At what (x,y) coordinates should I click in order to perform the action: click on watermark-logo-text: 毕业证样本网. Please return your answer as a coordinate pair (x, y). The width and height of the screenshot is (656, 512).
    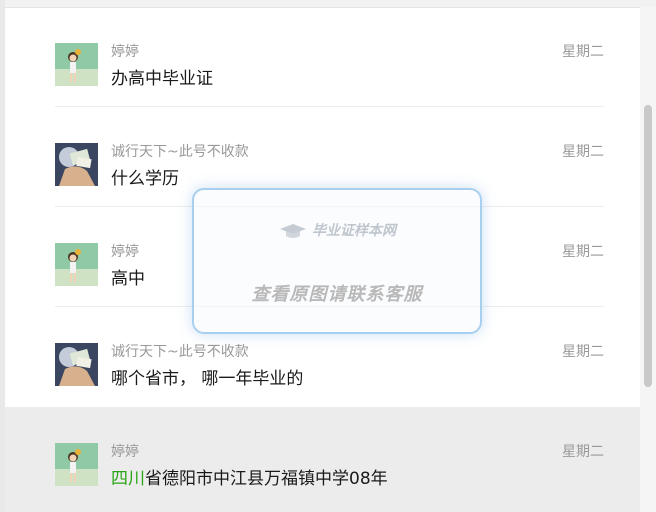
    Looking at the image, I should click on (354, 231).